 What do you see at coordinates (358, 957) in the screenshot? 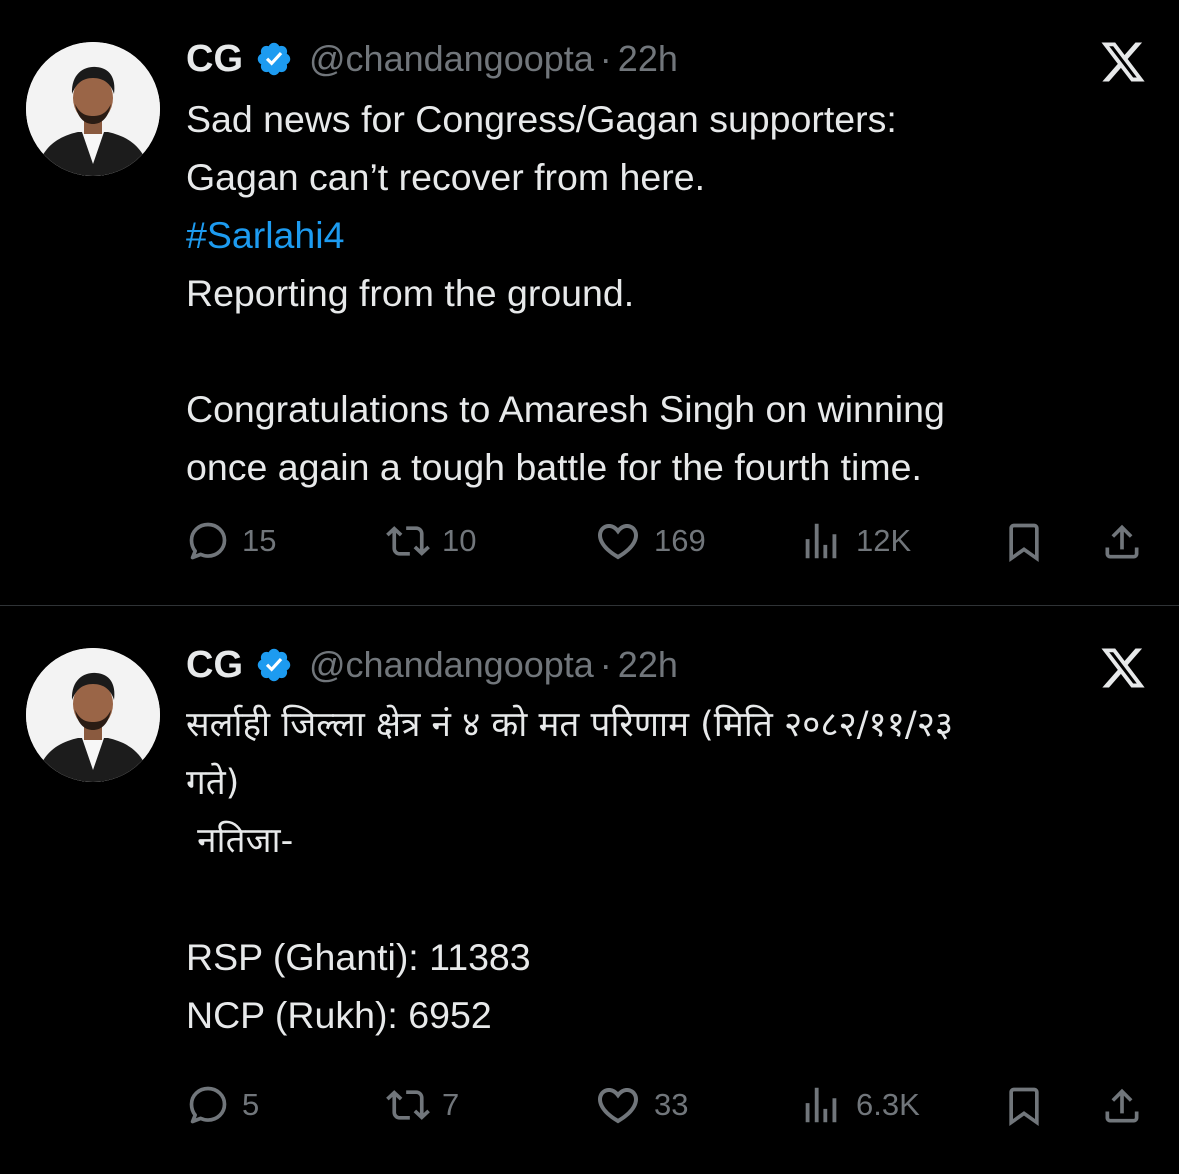
I see `tweet-text-line: RSP (Ghanti): 11383` at bounding box center [358, 957].